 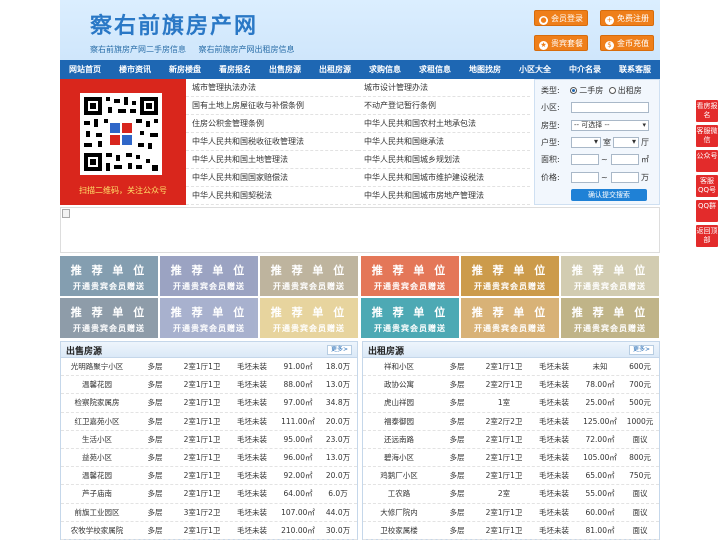 I want to click on nav-contact: 联系客服, so click(x=635, y=69).